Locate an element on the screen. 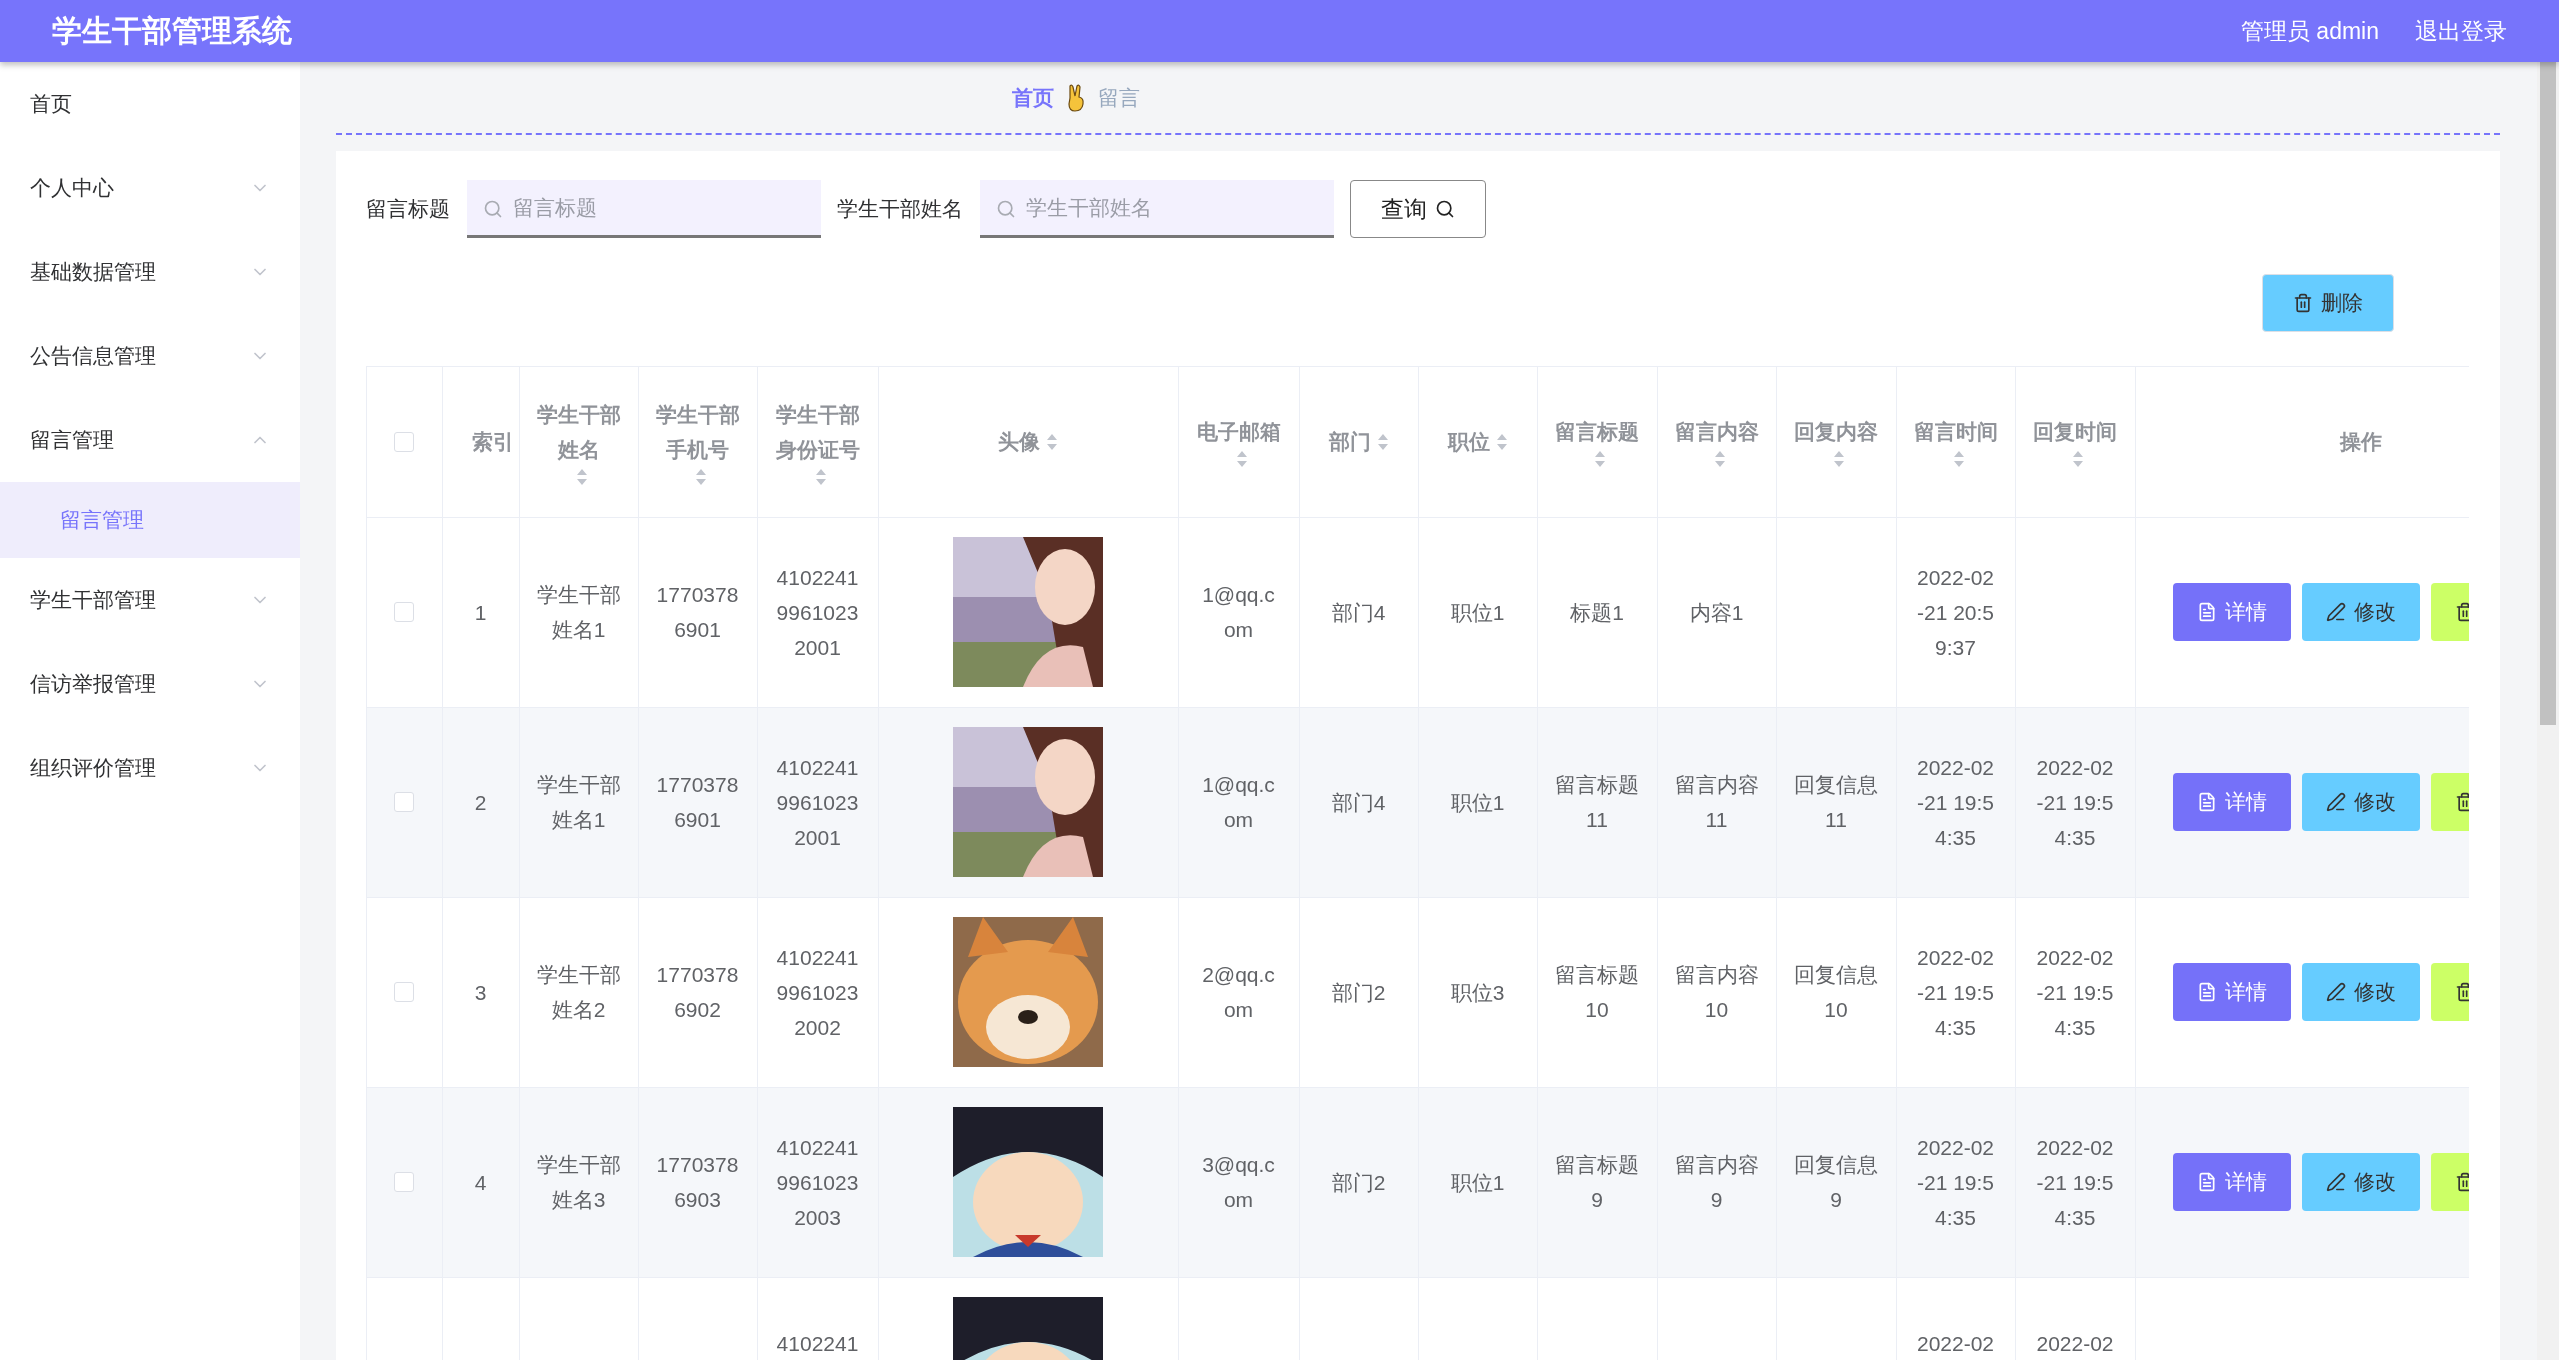 This screenshot has width=2559, height=1360. table-cell-text: 410224199610232003 is located at coordinates (817, 1182).